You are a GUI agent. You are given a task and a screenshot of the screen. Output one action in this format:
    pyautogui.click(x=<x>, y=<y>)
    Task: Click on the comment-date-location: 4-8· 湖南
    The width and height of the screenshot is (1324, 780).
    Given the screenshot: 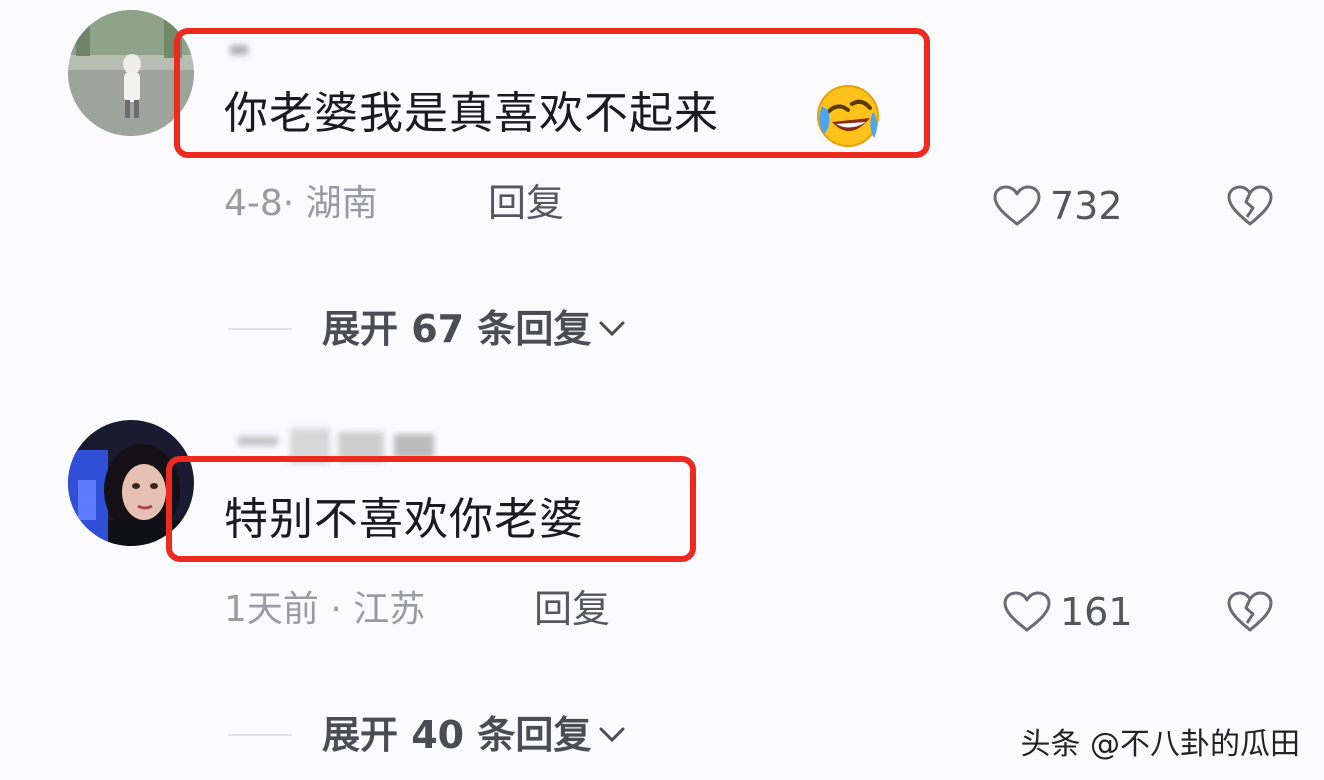 What is the action you would take?
    pyautogui.click(x=301, y=203)
    